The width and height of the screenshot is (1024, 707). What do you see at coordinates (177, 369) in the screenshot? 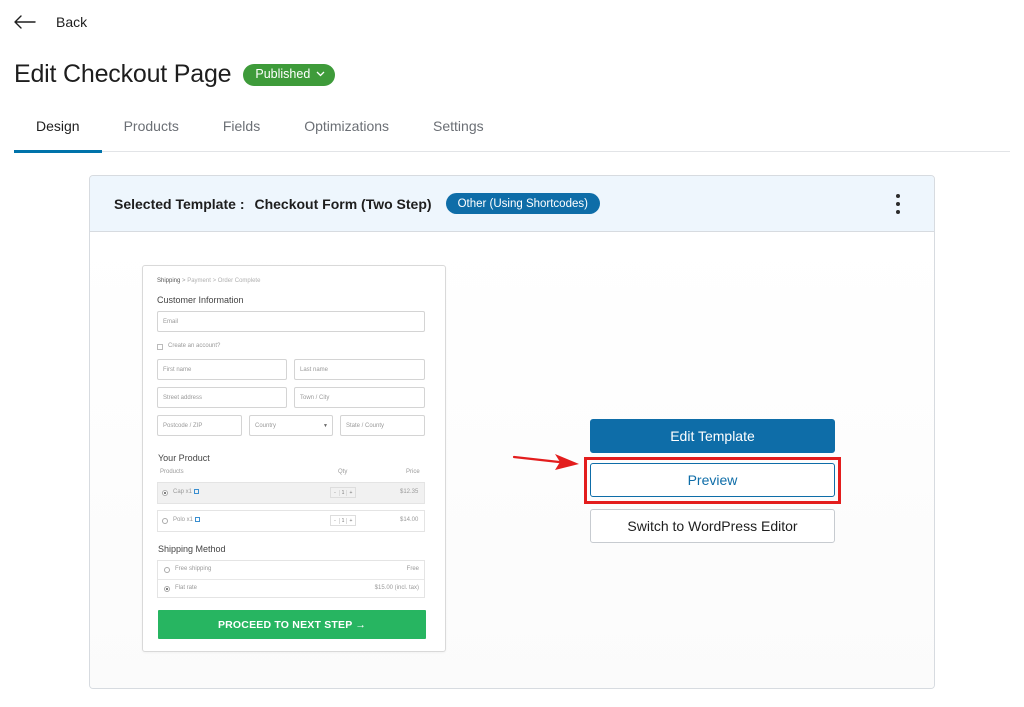
I see `first-name-placeholder: First name` at bounding box center [177, 369].